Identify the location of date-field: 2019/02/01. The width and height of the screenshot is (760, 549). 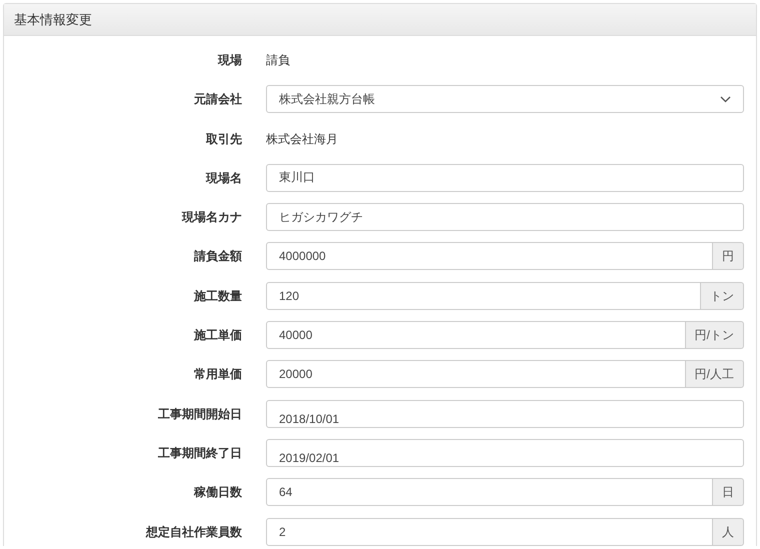
(505, 452).